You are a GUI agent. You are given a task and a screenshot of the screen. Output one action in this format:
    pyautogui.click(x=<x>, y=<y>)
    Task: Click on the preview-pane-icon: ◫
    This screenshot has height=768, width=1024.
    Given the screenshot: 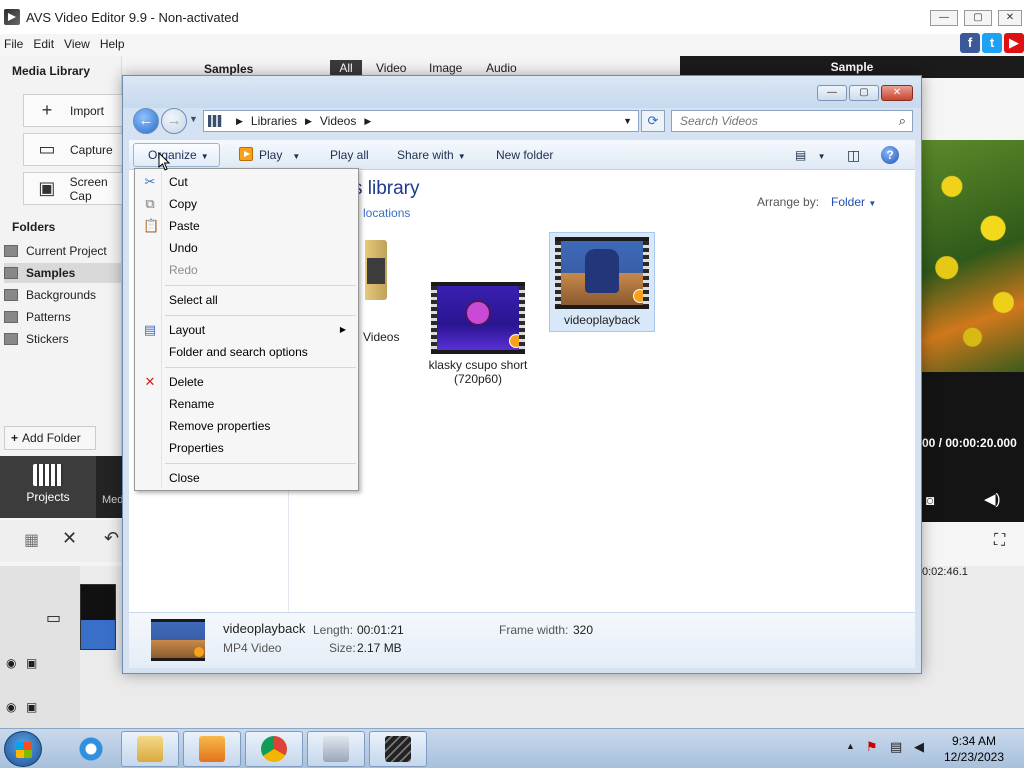 What is the action you would take?
    pyautogui.click(x=853, y=155)
    